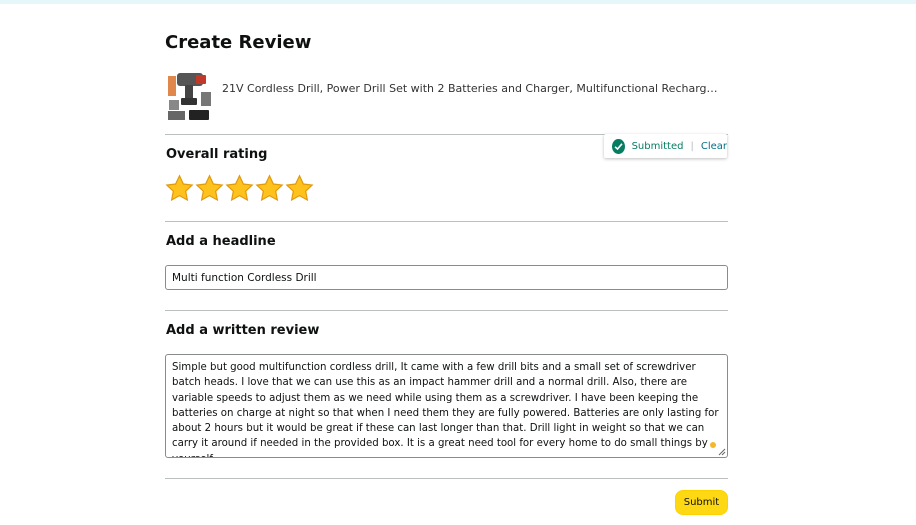  I want to click on submitted-label: Submitted, so click(657, 146).